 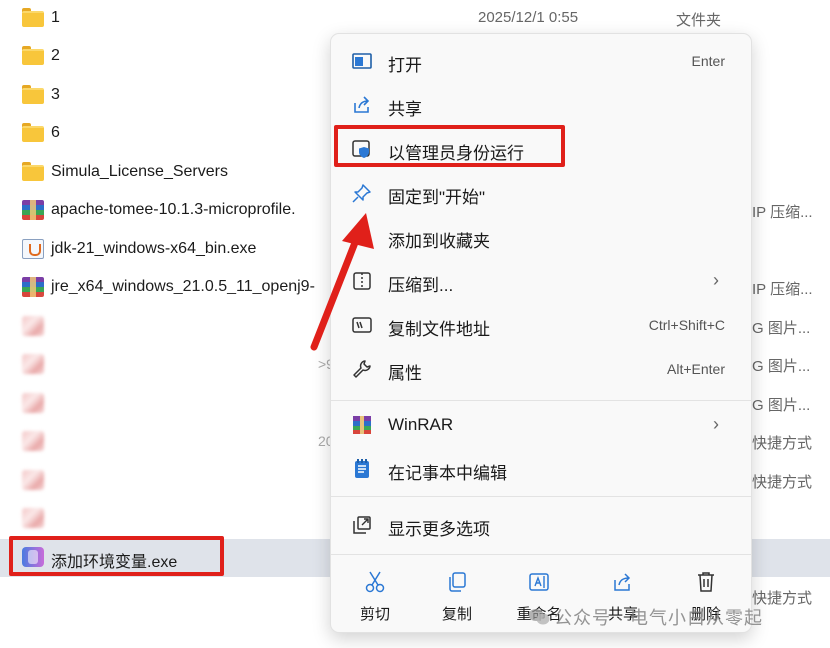 I want to click on more-options-icon, so click(x=362, y=525).